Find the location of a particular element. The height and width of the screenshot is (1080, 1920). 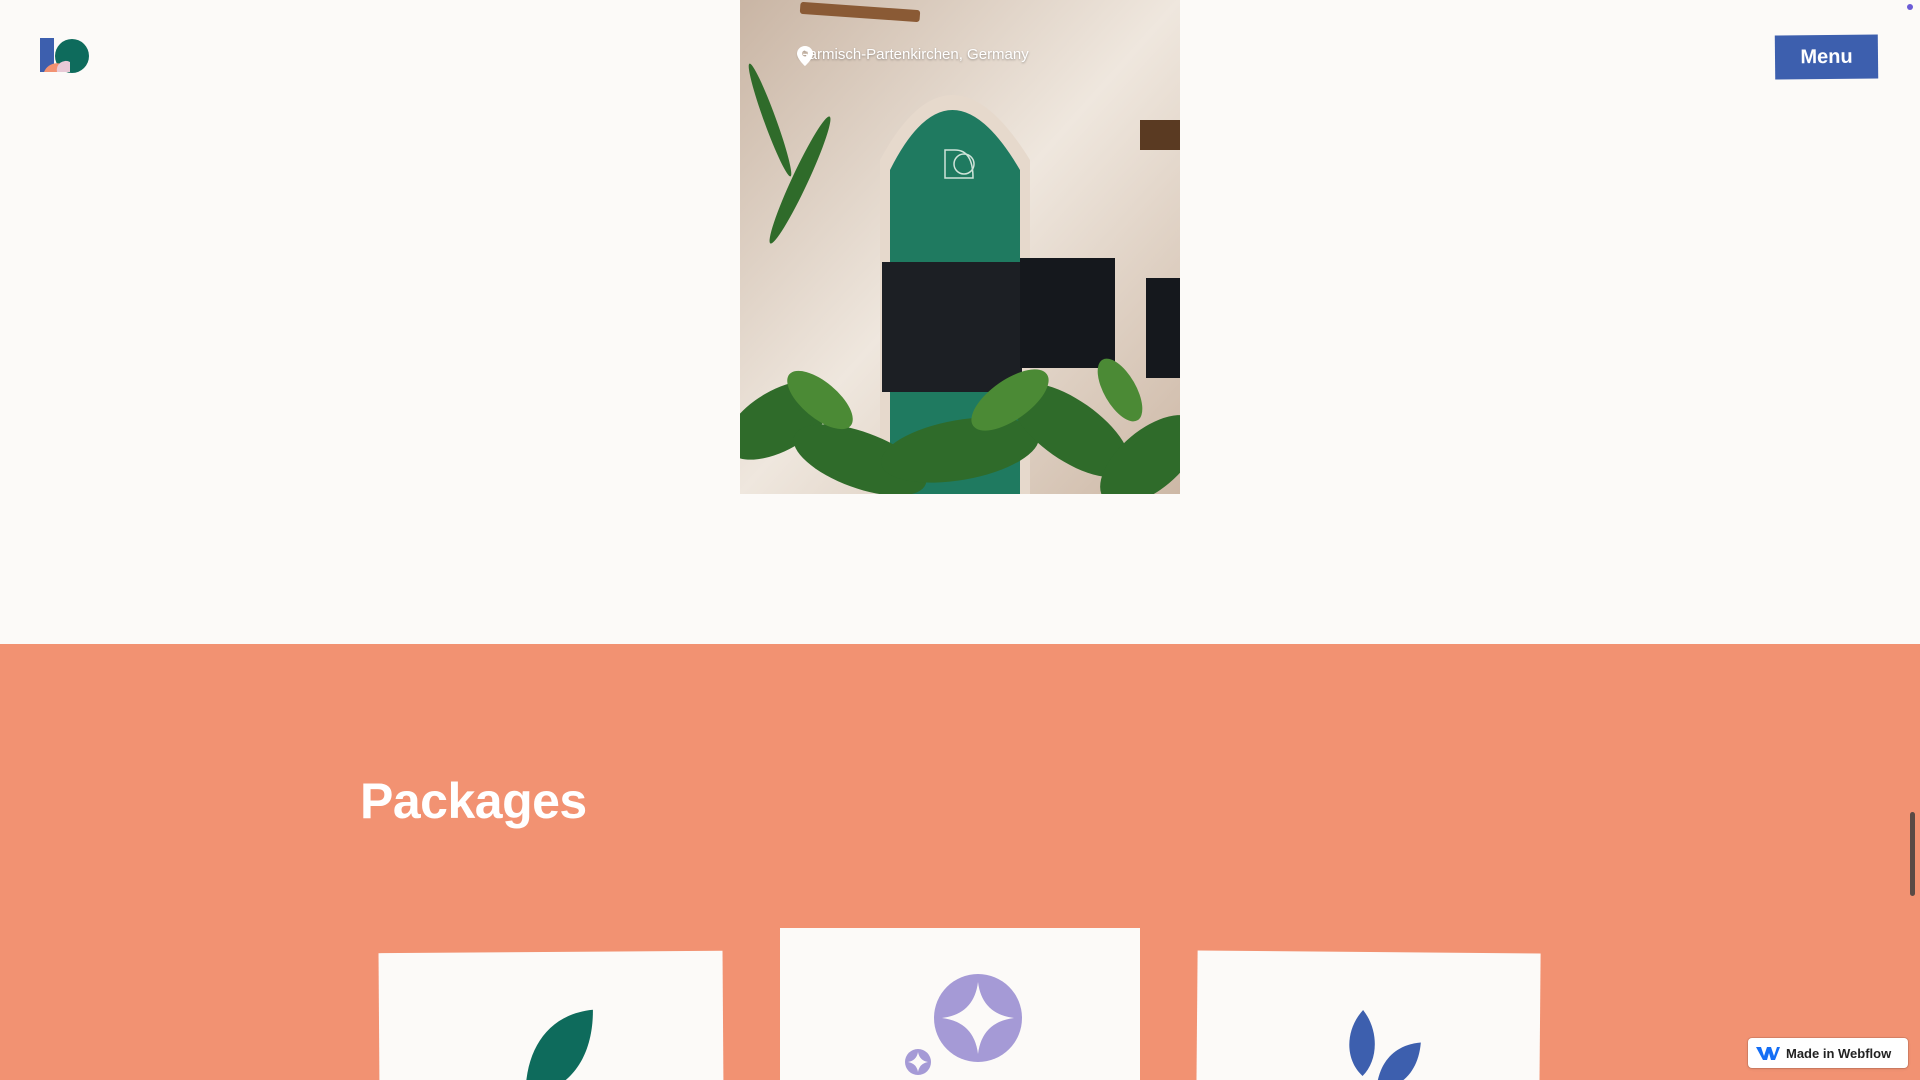

made-in-webflow-badge: Made in Webflow is located at coordinates (1828, 1053).